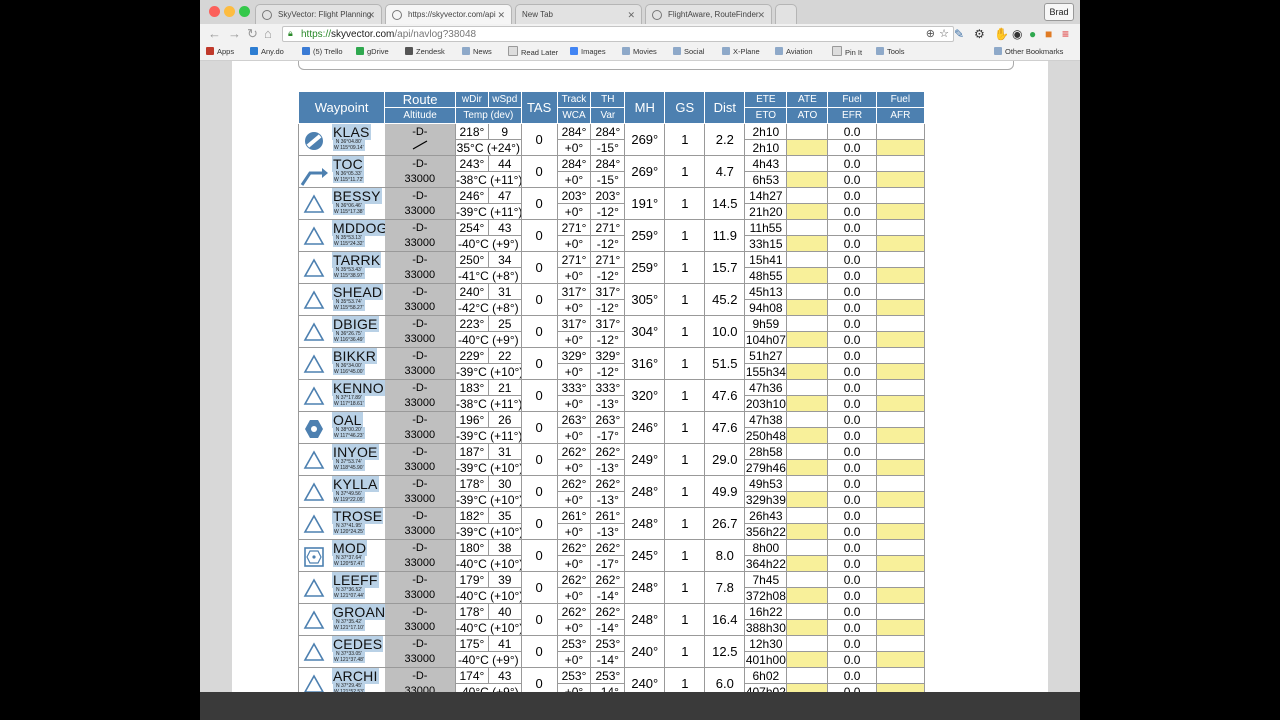 The width and height of the screenshot is (1280, 720). I want to click on tab-flightaware: FlightAware, RouteFinder ✕, so click(708, 14).